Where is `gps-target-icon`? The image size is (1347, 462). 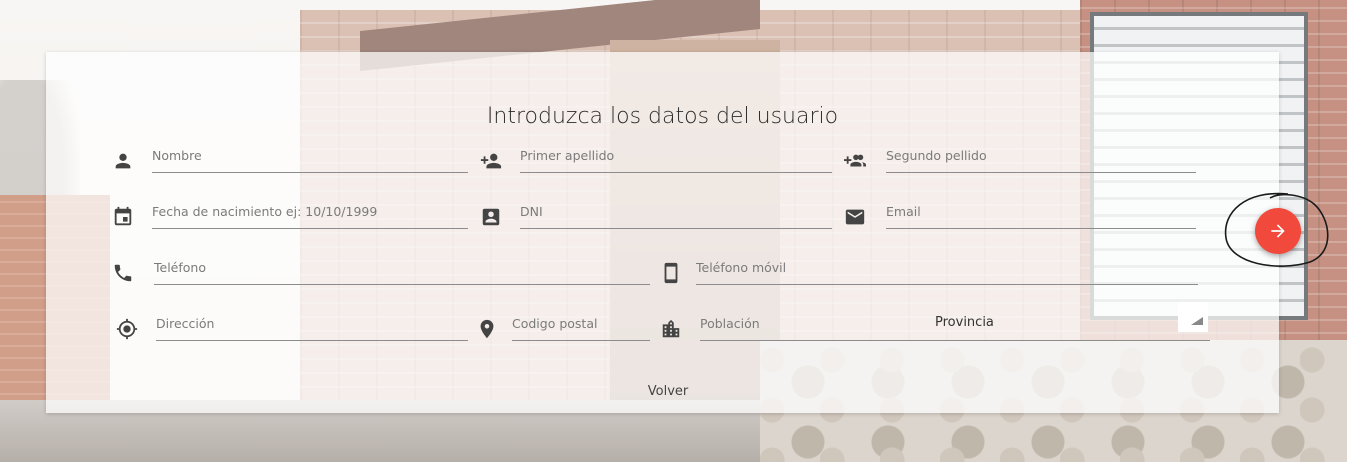
gps-target-icon is located at coordinates (127, 329).